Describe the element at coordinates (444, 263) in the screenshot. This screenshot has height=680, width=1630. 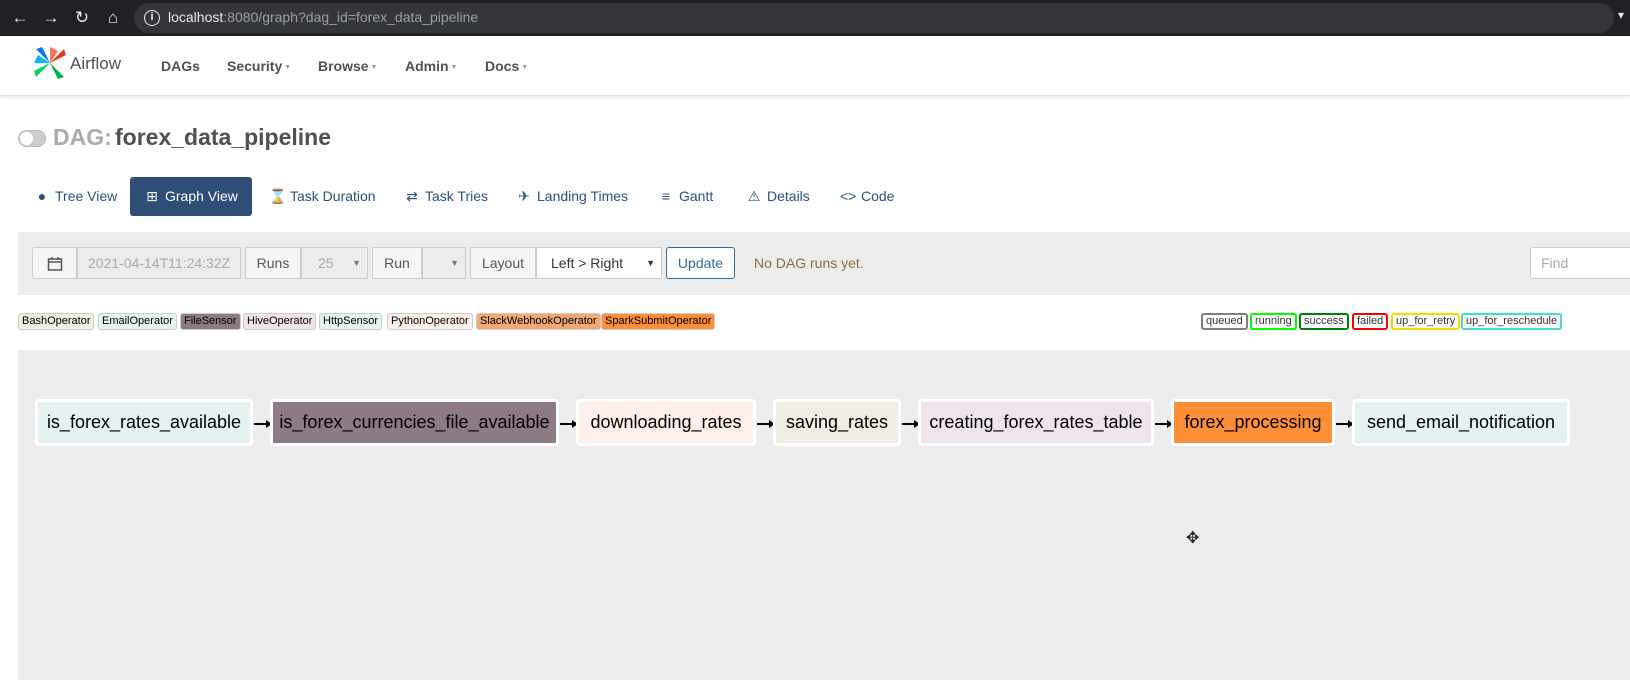
I see `run-select: ▼` at that location.